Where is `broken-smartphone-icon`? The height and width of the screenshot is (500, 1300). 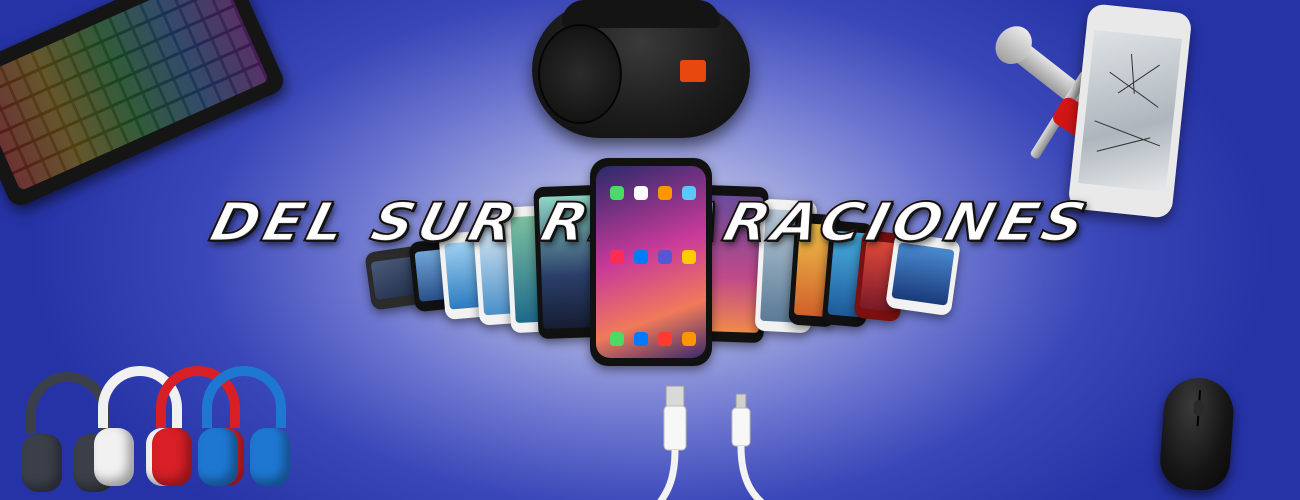 broken-smartphone-icon is located at coordinates (1130, 111).